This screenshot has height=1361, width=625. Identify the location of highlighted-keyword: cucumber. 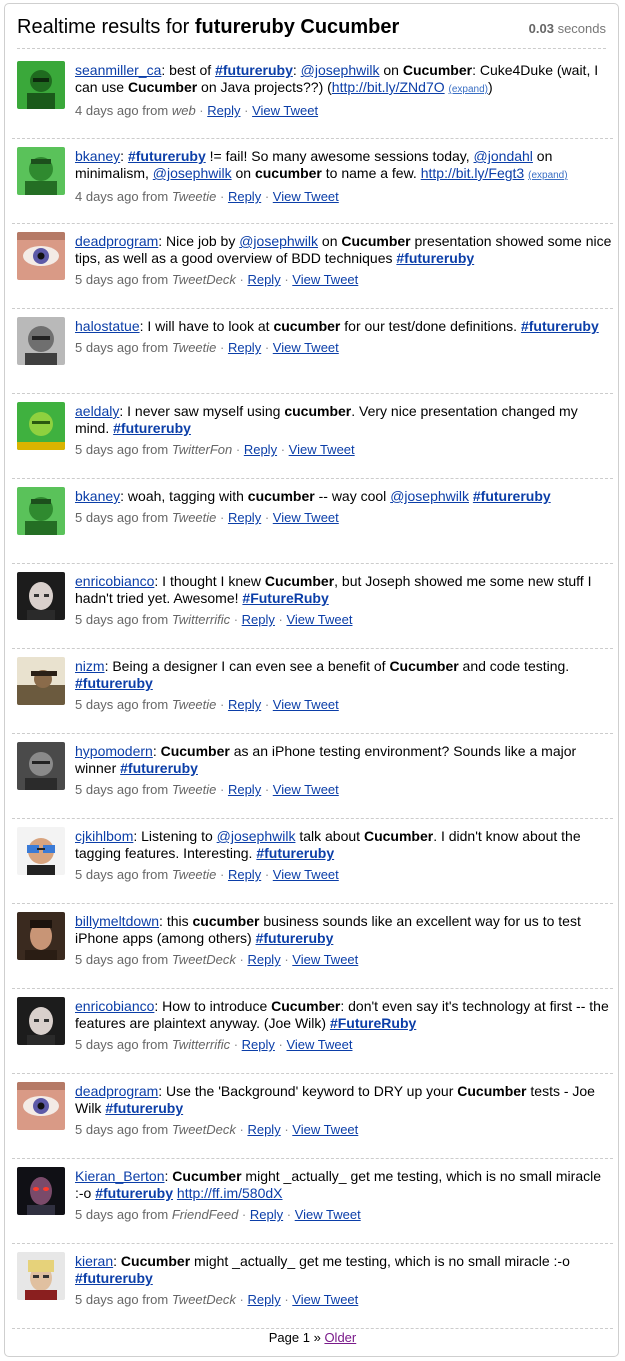
(288, 173).